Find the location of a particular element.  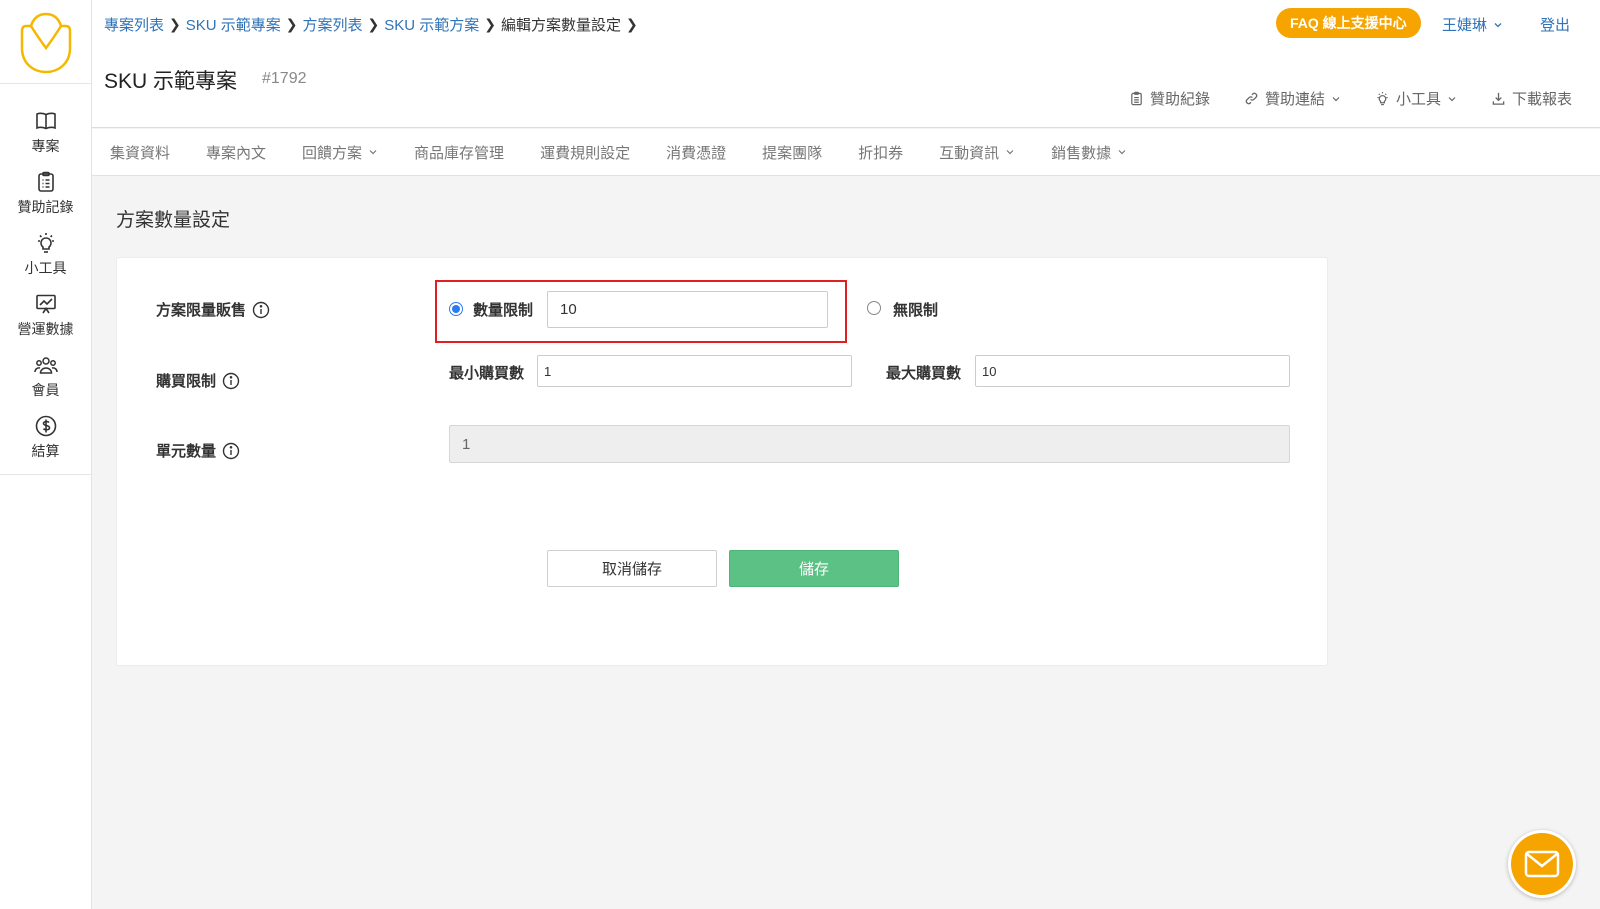

max-purchase-input: 10 is located at coordinates (1132, 371).